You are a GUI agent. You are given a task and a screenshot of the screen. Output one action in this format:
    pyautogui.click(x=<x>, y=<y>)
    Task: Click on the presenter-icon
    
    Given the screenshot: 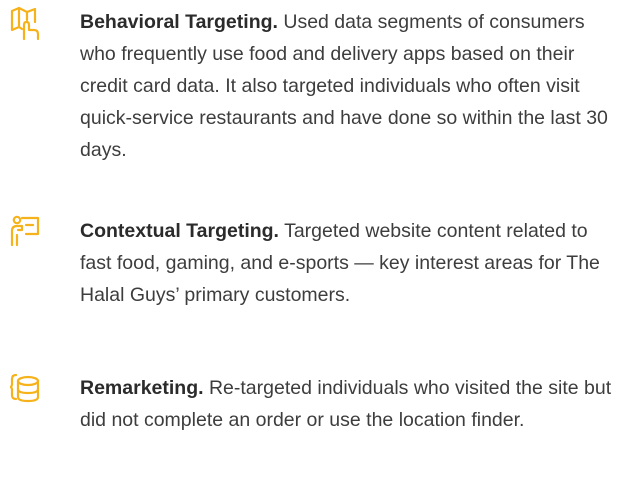 What is the action you would take?
    pyautogui.click(x=25, y=232)
    